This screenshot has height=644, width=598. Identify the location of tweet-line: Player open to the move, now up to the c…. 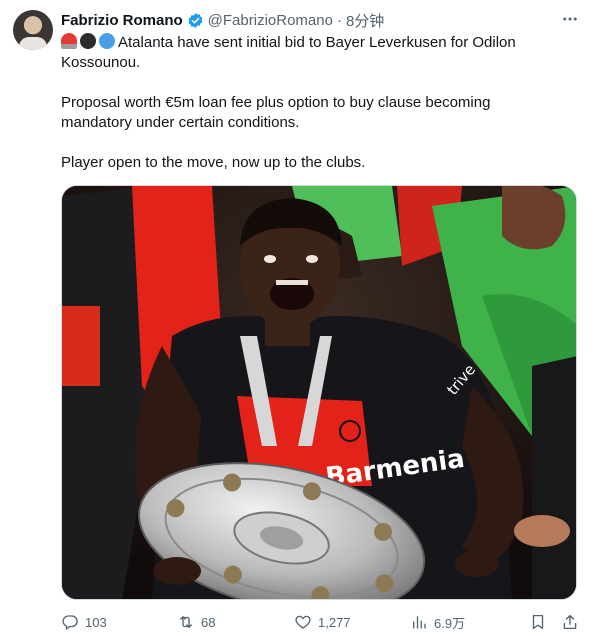
(213, 162).